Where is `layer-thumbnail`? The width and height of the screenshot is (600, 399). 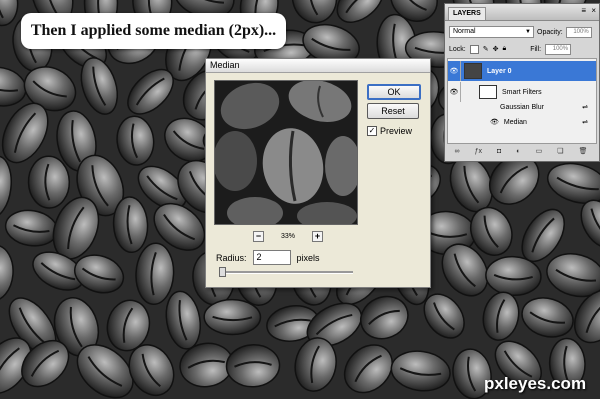 layer-thumbnail is located at coordinates (473, 71).